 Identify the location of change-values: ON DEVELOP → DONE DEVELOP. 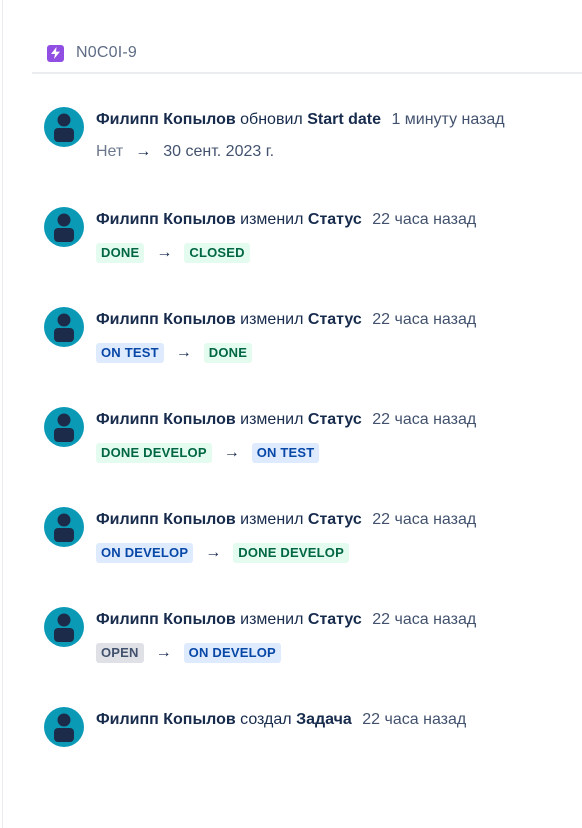
(222, 553).